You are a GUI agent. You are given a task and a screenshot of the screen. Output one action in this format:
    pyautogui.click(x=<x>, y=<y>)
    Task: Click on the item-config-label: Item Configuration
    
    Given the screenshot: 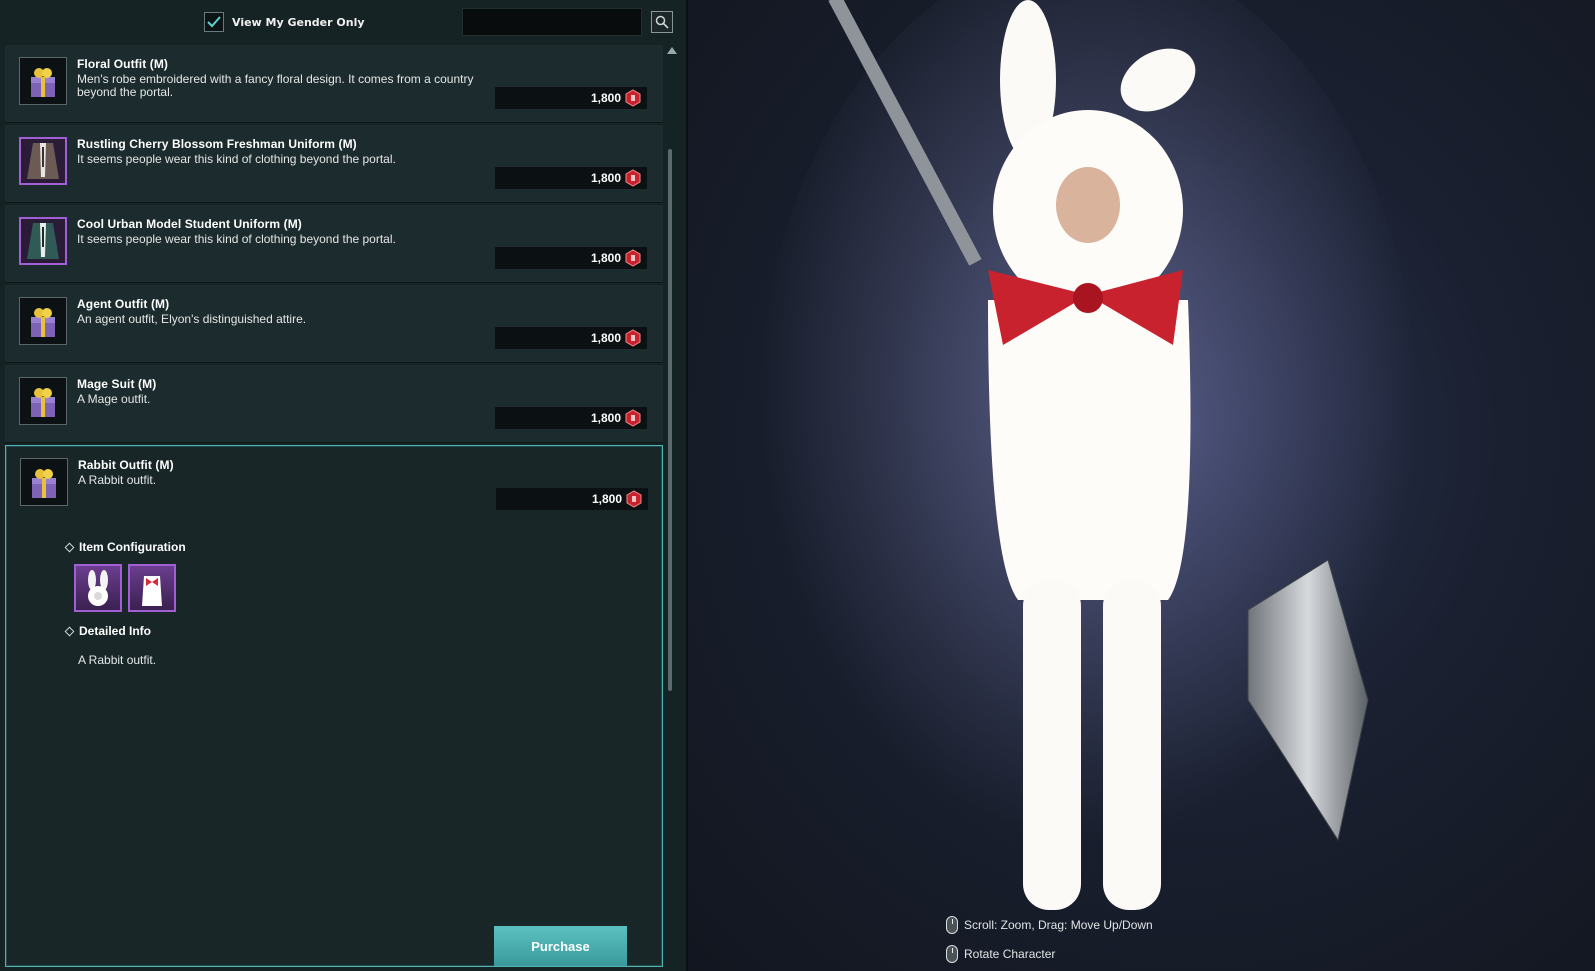 What is the action you would take?
    pyautogui.click(x=132, y=547)
    